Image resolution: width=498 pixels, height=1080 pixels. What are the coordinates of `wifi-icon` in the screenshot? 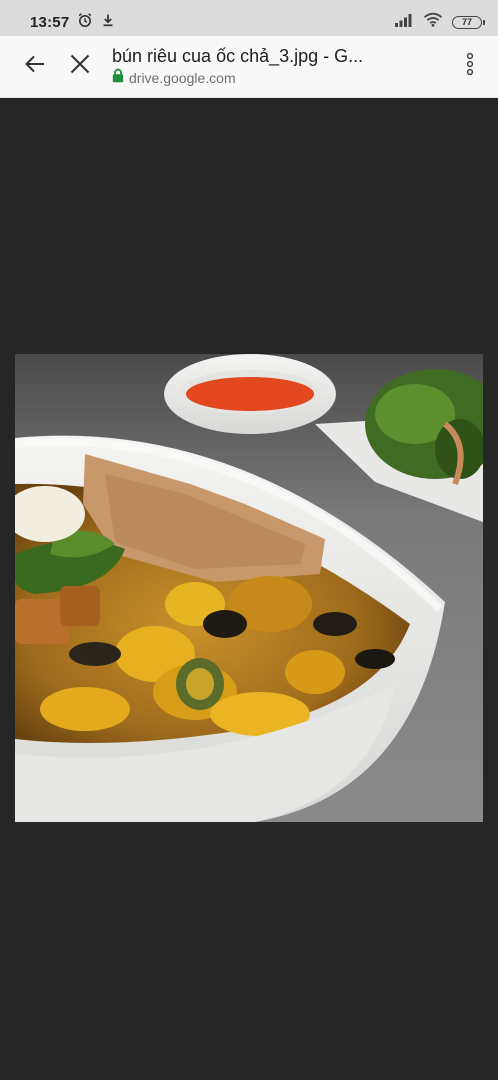 It's located at (433, 22).